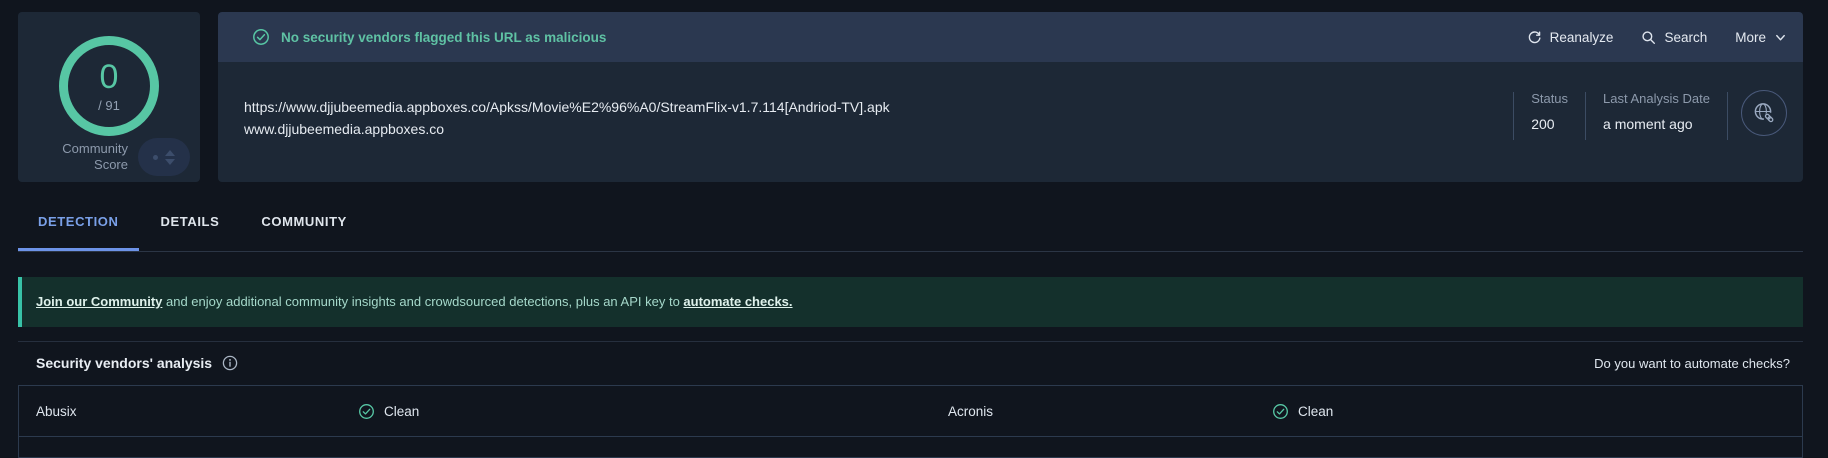  What do you see at coordinates (1727, 116) in the screenshot?
I see `divider` at bounding box center [1727, 116].